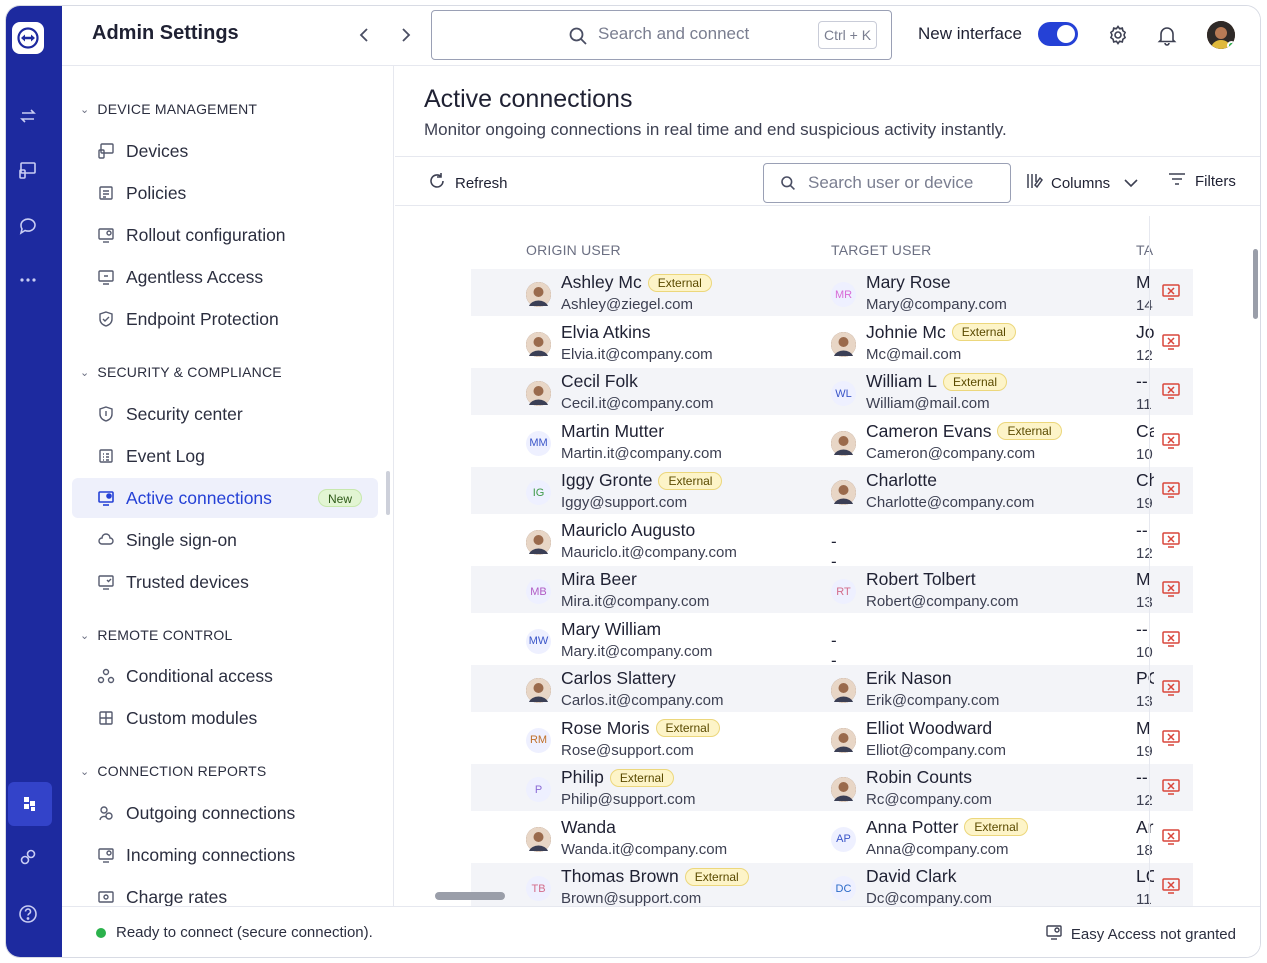 The image size is (1267, 963). I want to click on ta-cell: M 13, so click(1145, 590).